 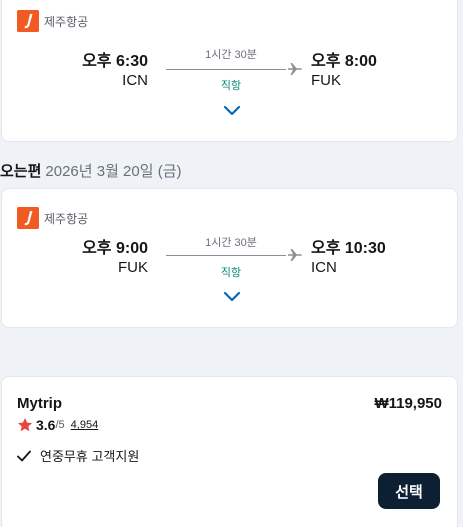 What do you see at coordinates (90, 456) in the screenshot?
I see `feature-label: 연중무휴 고객지원` at bounding box center [90, 456].